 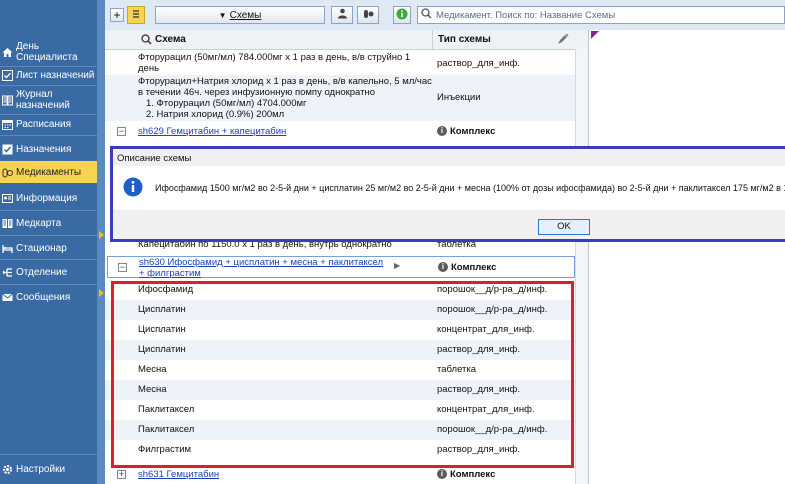 What do you see at coordinates (7, 248) in the screenshot?
I see `bed-icon` at bounding box center [7, 248].